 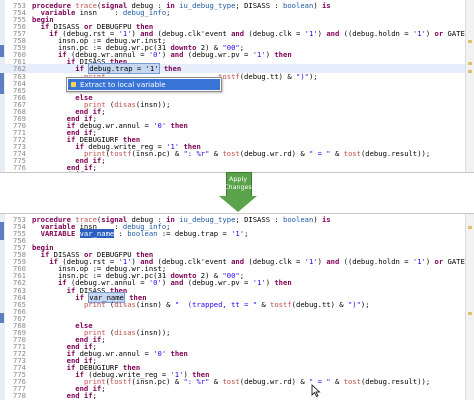 What do you see at coordinates (73, 84) in the screenshot?
I see `quick-fix-icon` at bounding box center [73, 84].